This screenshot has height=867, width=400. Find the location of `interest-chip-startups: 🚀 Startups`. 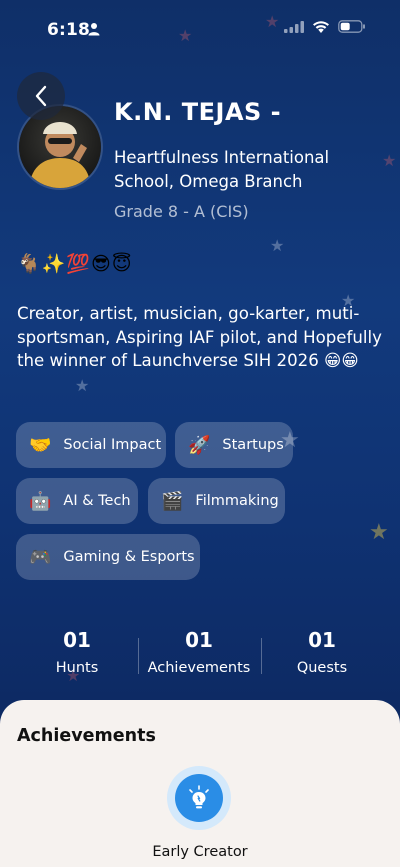

interest-chip-startups: 🚀 Startups is located at coordinates (234, 445).